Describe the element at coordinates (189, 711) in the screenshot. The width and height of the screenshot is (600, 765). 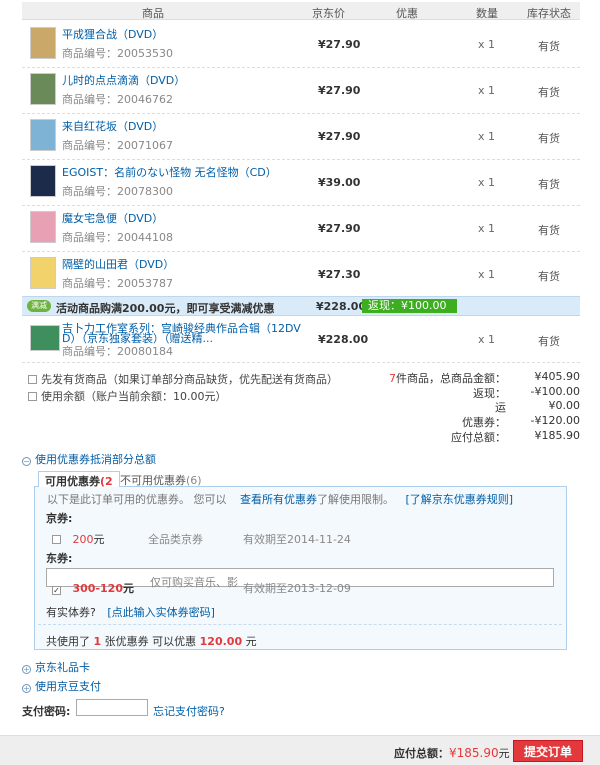
I see `forgot-password-link: 忘记支付密码?` at that location.